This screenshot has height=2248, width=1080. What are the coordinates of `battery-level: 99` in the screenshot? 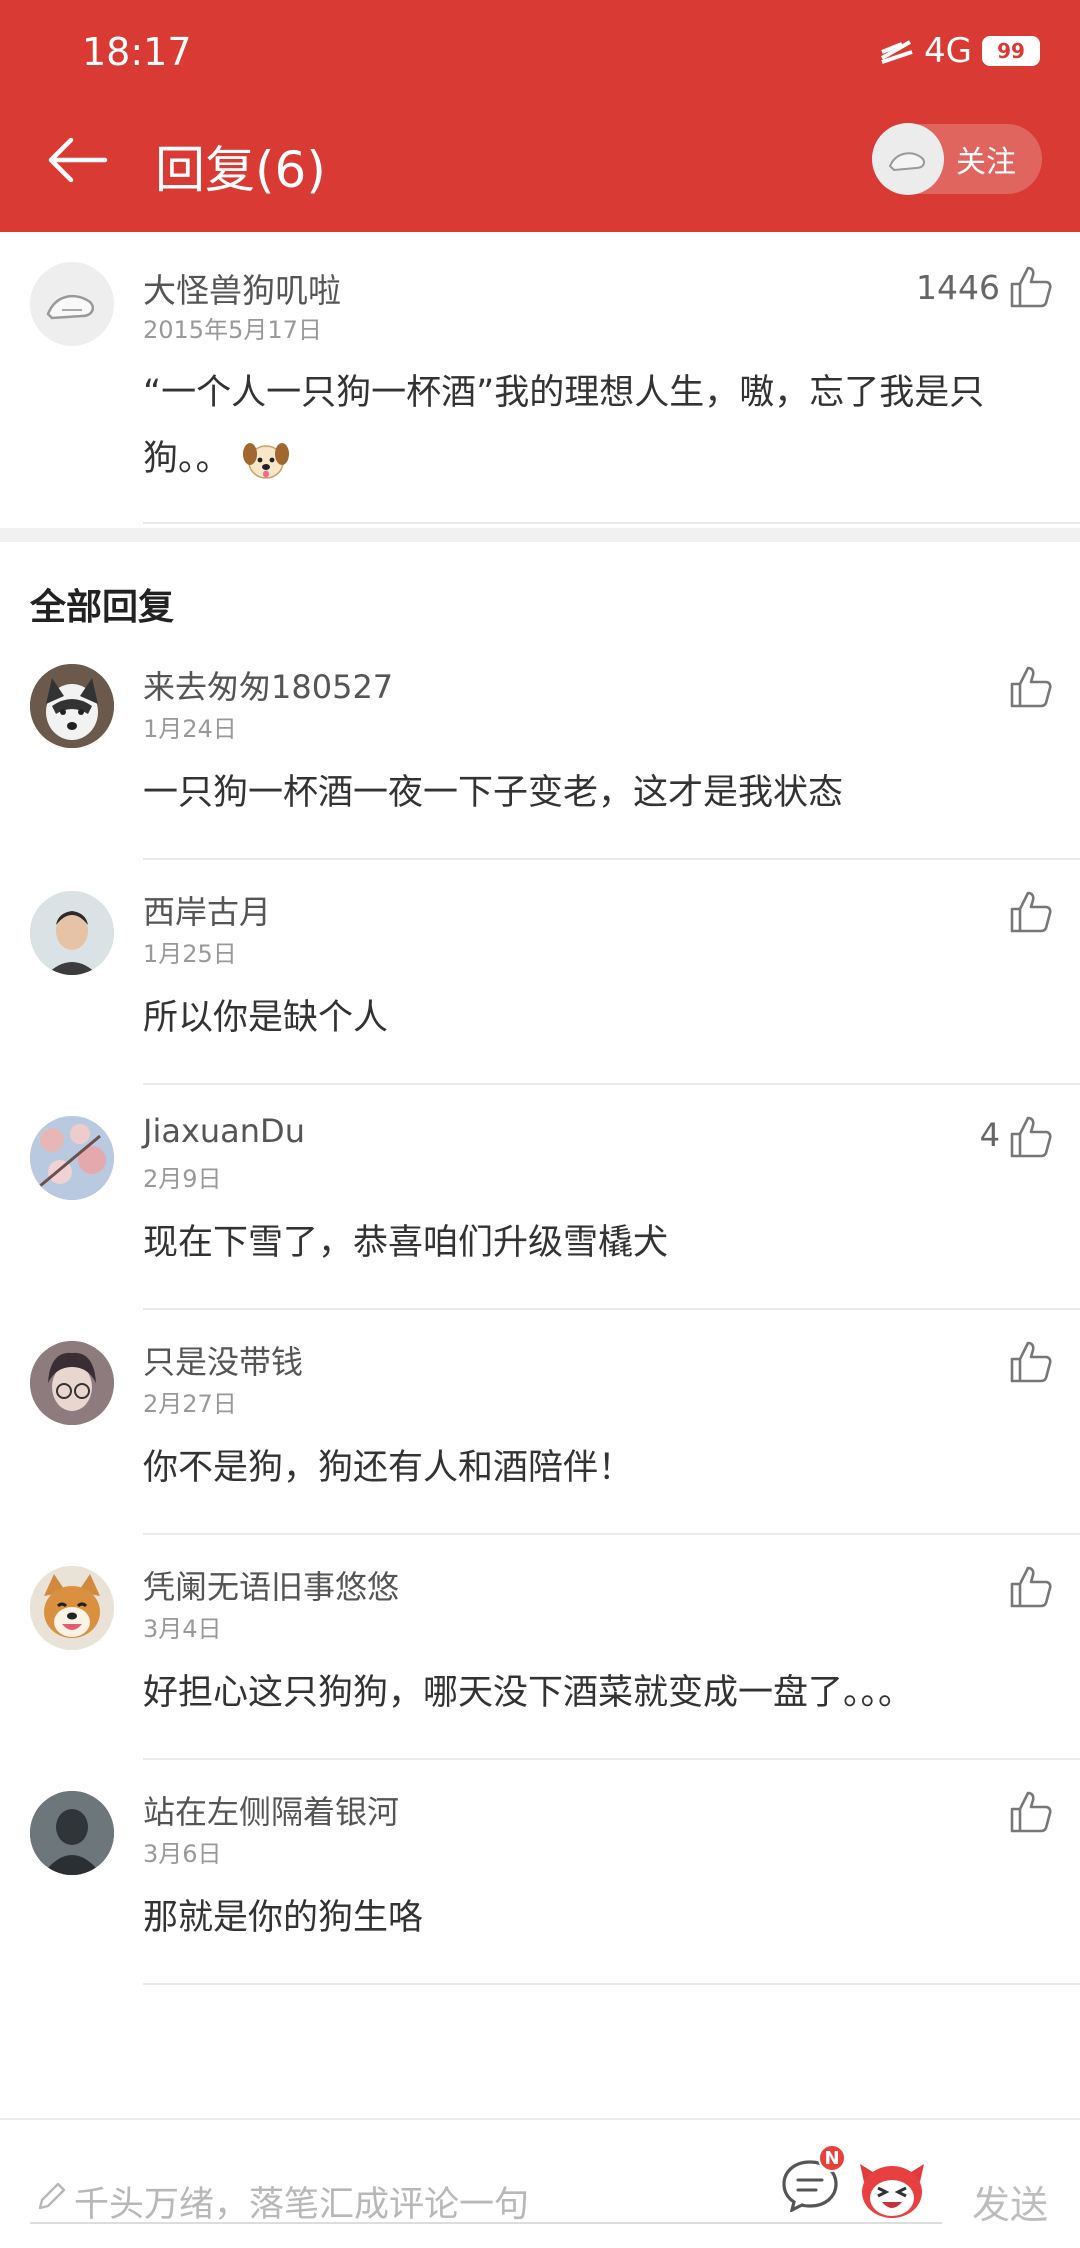 It's located at (1011, 51).